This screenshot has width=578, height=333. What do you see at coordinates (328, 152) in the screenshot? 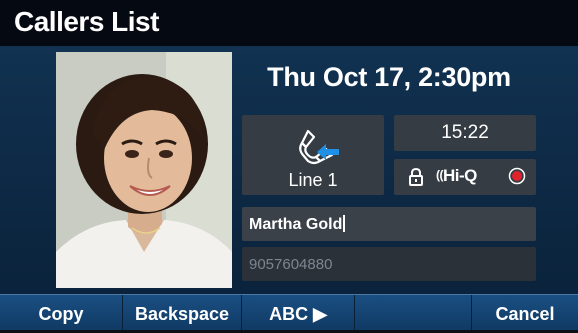
I see `incoming-arrow-icon` at bounding box center [328, 152].